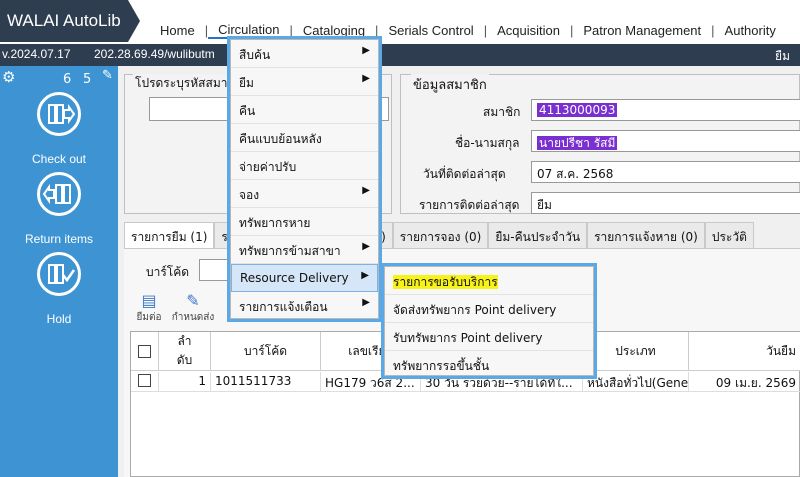 This screenshot has height=477, width=800. I want to click on row-checkbox-cell, so click(145, 382).